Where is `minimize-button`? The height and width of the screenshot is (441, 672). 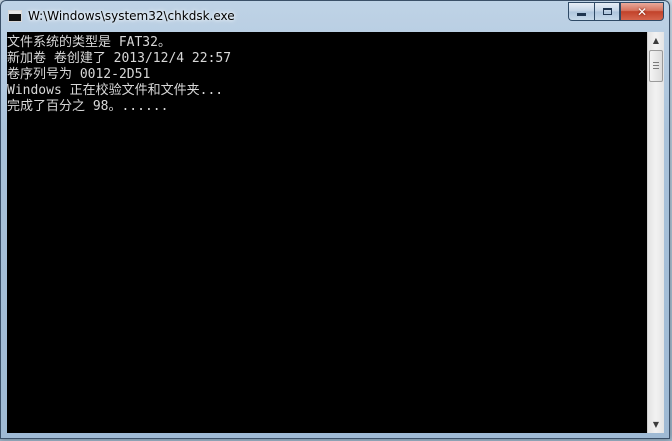 minimize-button is located at coordinates (581, 11).